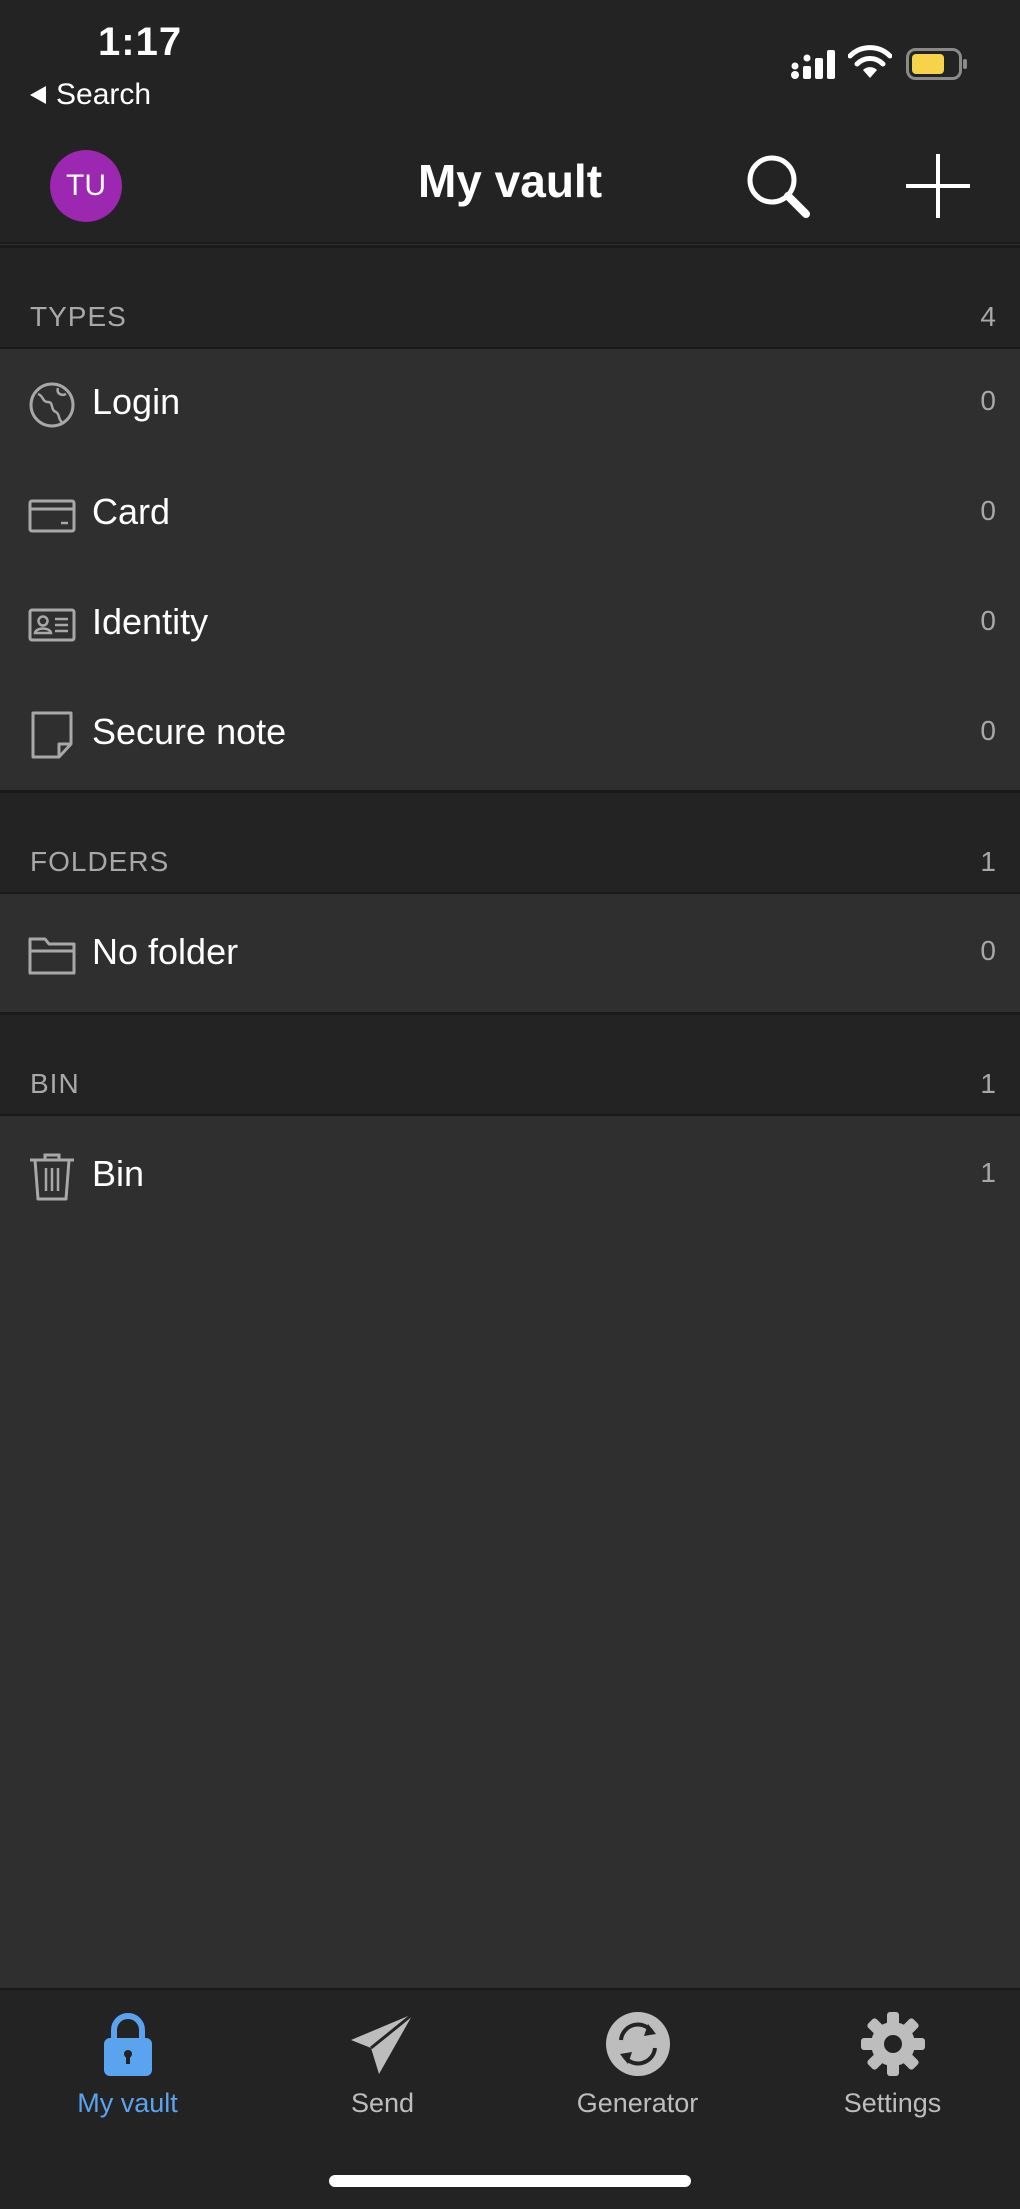 Image resolution: width=1020 pixels, height=2209 pixels. What do you see at coordinates (52, 735) in the screenshot?
I see `note-icon` at bounding box center [52, 735].